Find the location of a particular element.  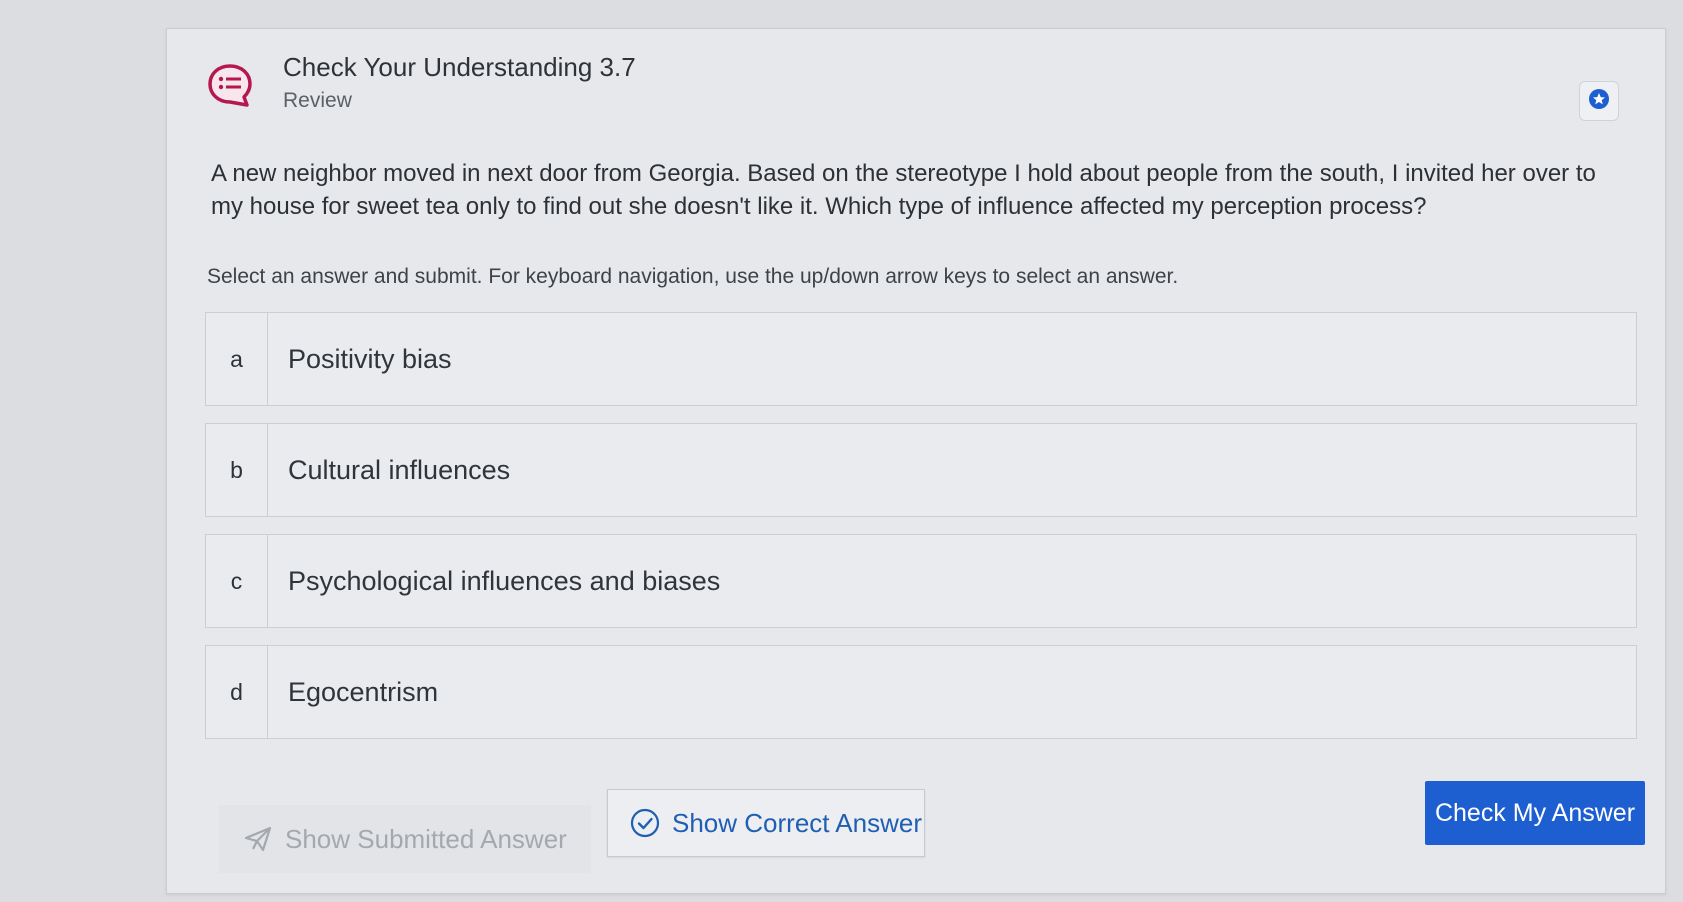

bookmark-button is located at coordinates (1599, 101).